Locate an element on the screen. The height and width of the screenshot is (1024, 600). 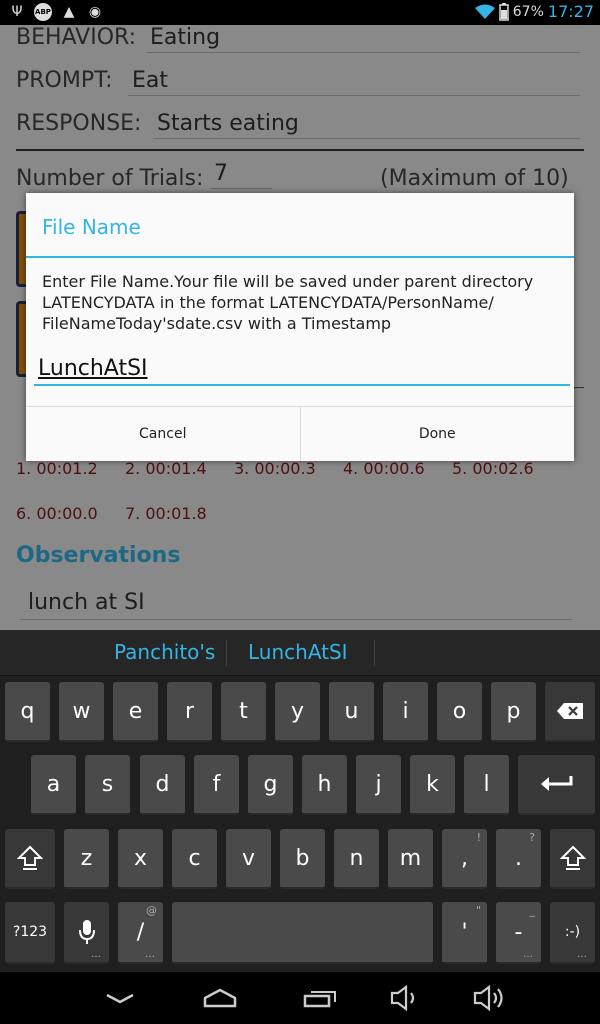
battery-icon is located at coordinates (504, 11).